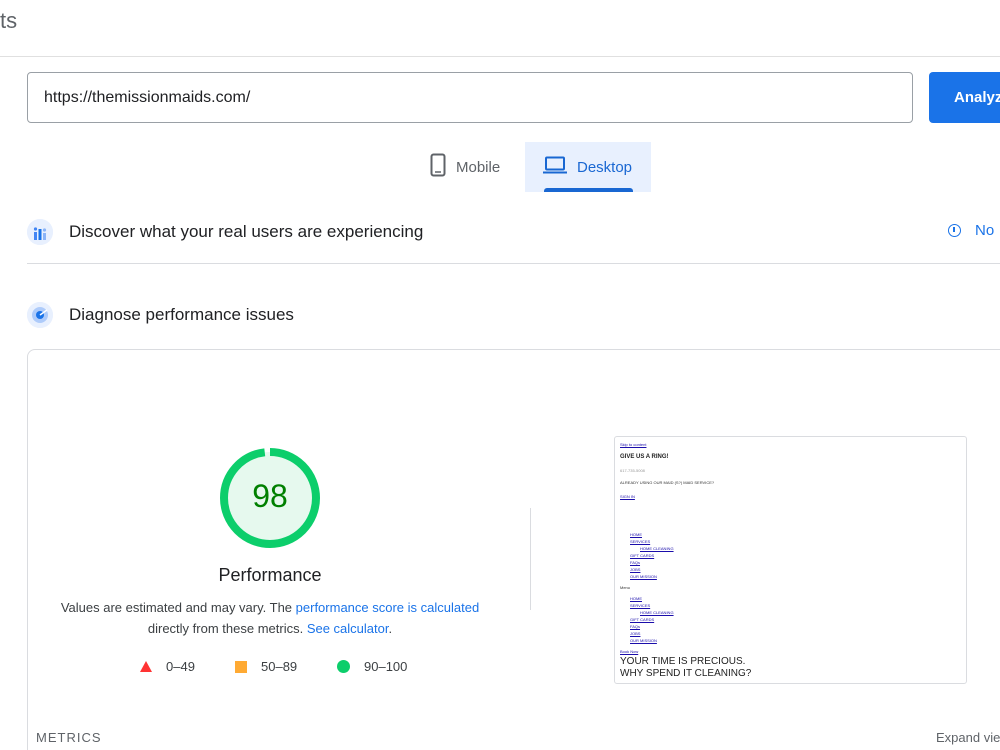 The image size is (1000, 750). I want to click on expand-view-button: Expand vie, so click(968, 737).